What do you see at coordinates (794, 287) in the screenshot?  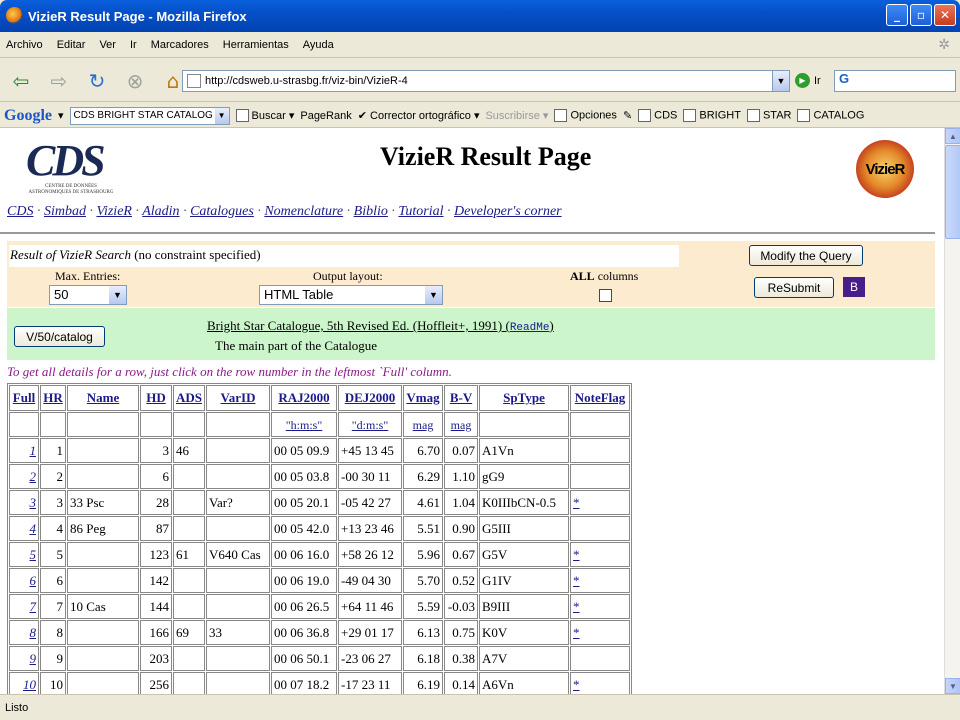 I see `resubmit-button: ReSubmit` at bounding box center [794, 287].